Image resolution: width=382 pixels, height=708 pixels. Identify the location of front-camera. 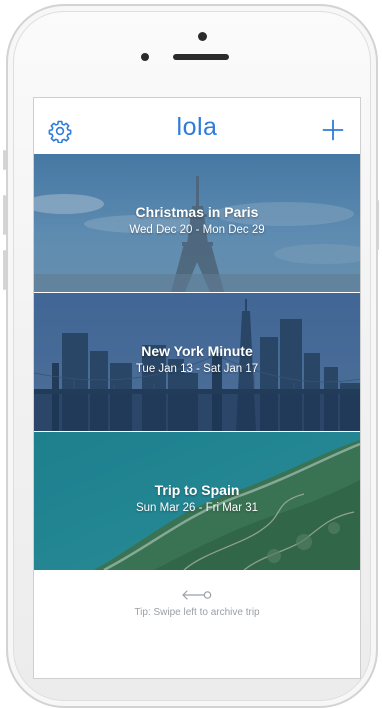
(202, 36).